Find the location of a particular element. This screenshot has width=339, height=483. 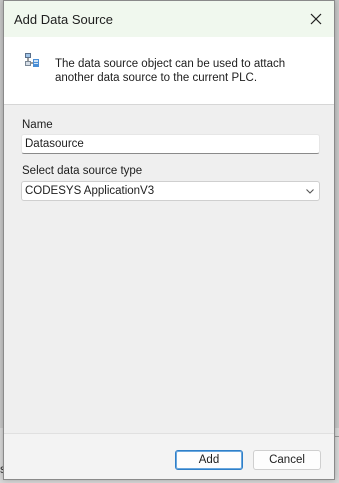

close-icon is located at coordinates (316, 19).